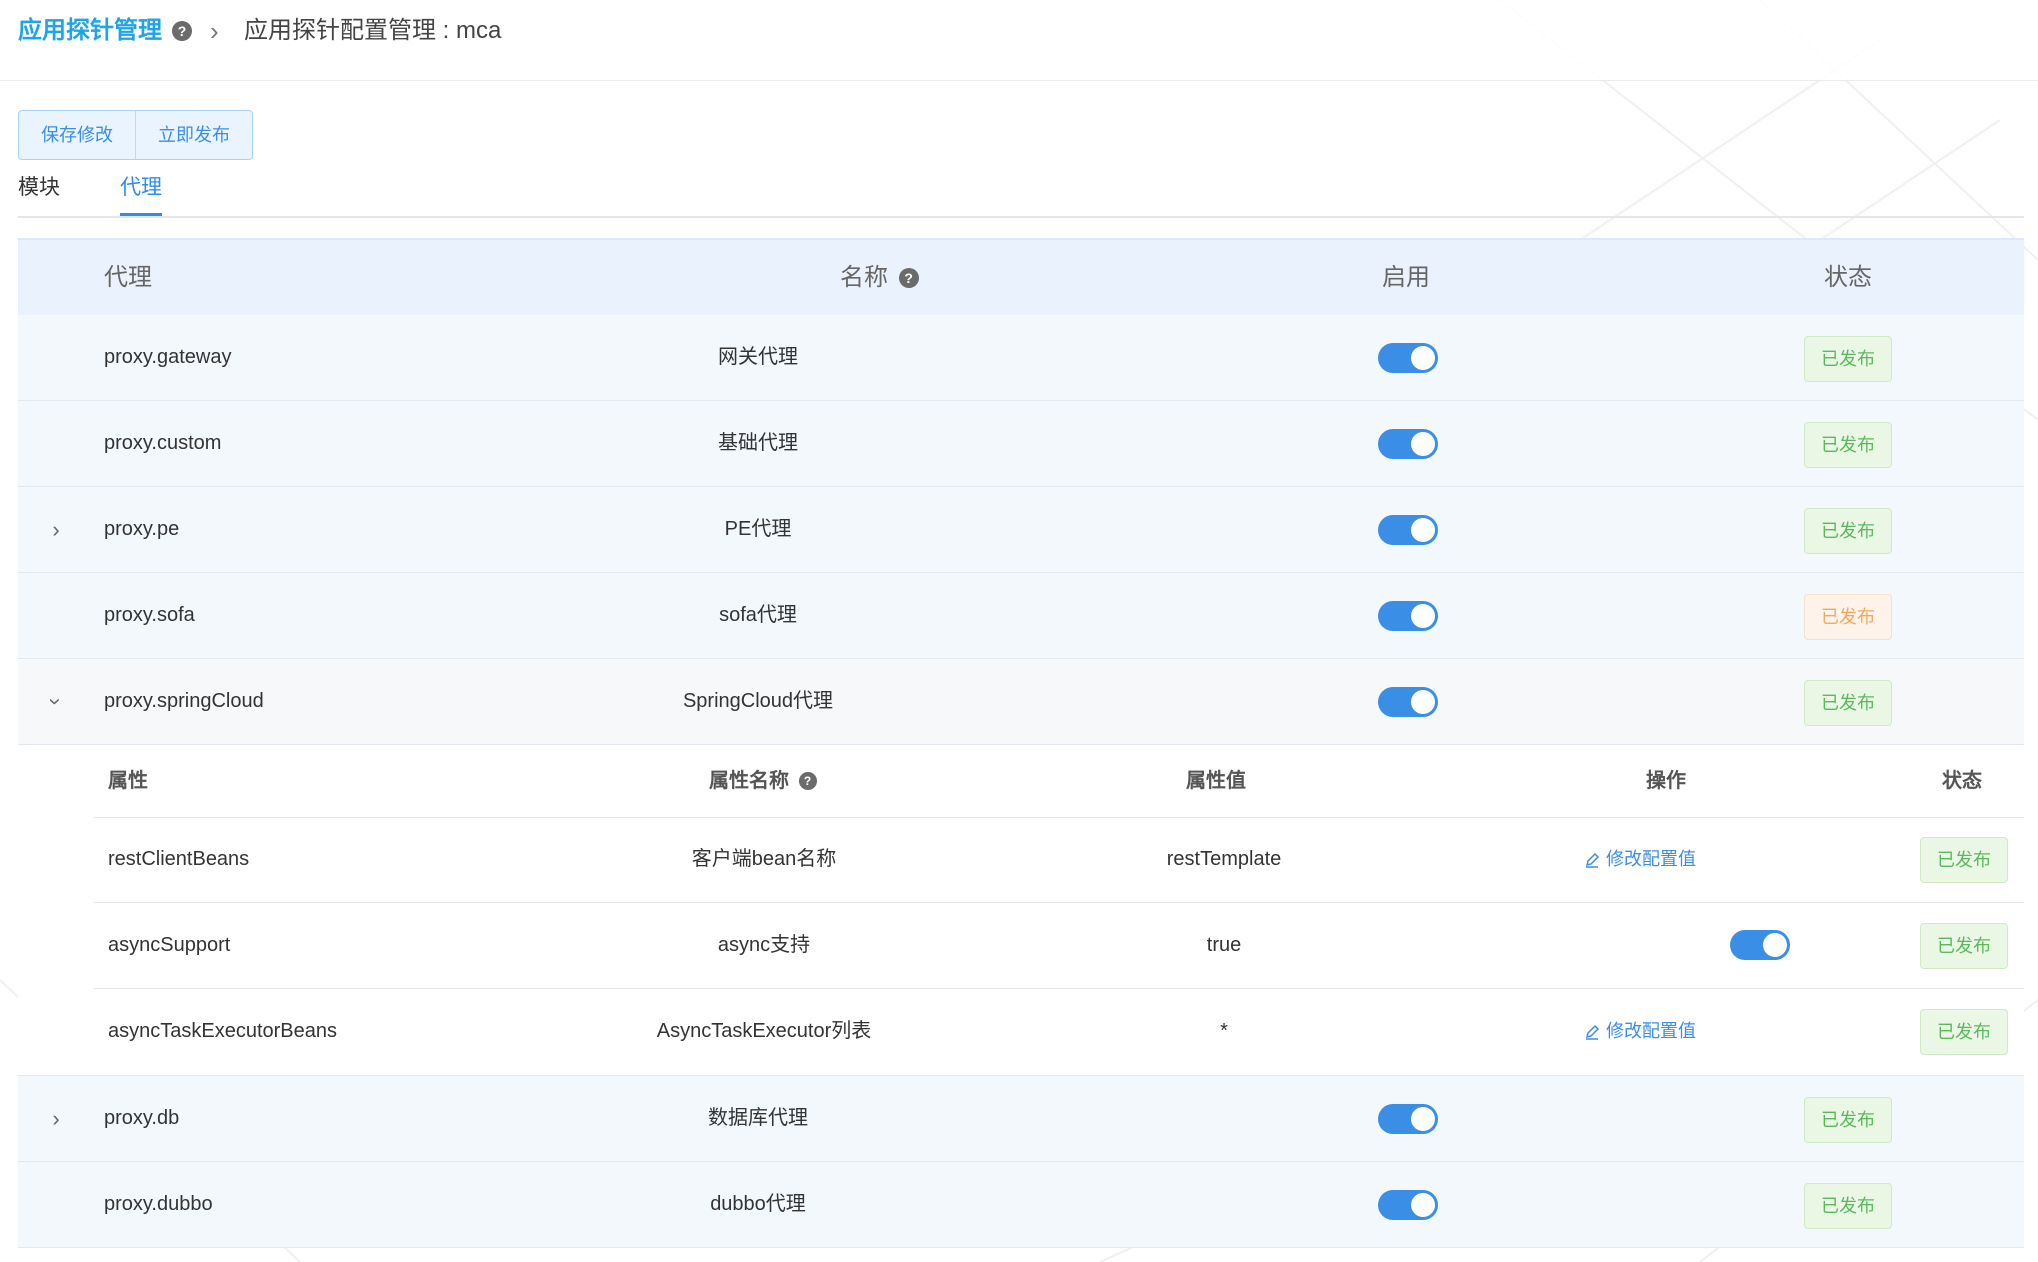 Image resolution: width=2038 pixels, height=1262 pixels. I want to click on save-button: 保存修改, so click(77, 135).